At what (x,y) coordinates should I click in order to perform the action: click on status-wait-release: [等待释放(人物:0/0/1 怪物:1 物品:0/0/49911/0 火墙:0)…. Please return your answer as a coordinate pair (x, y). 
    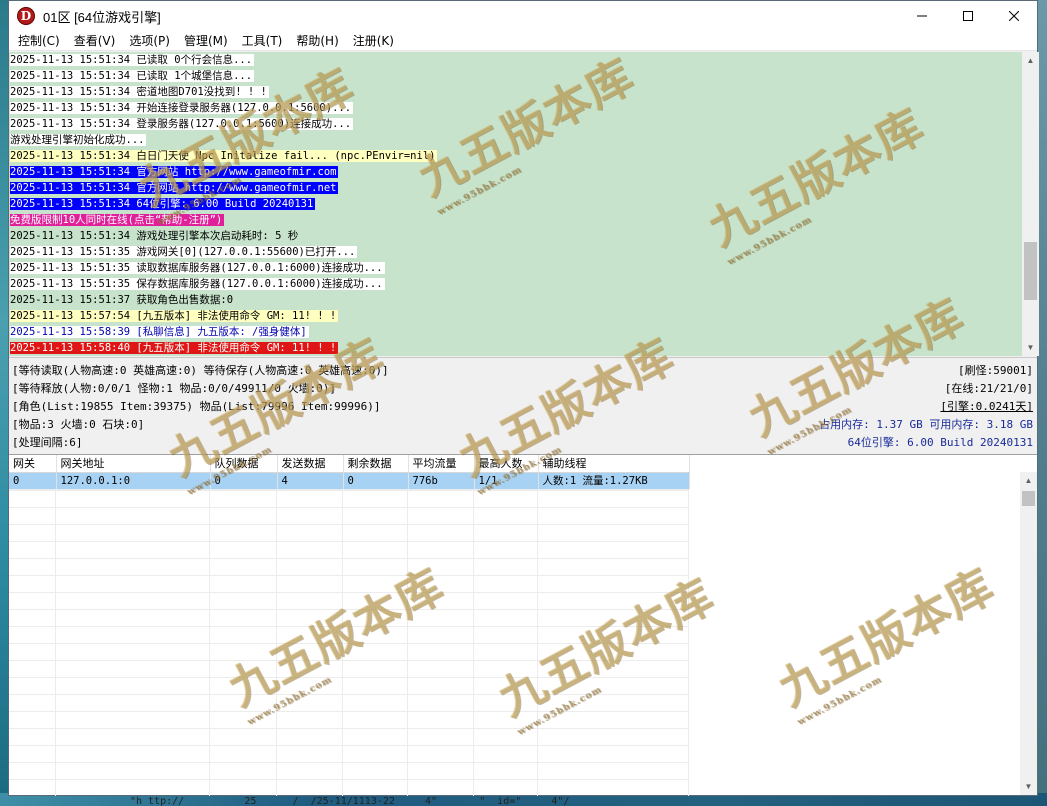
    Looking at the image, I should click on (174, 388).